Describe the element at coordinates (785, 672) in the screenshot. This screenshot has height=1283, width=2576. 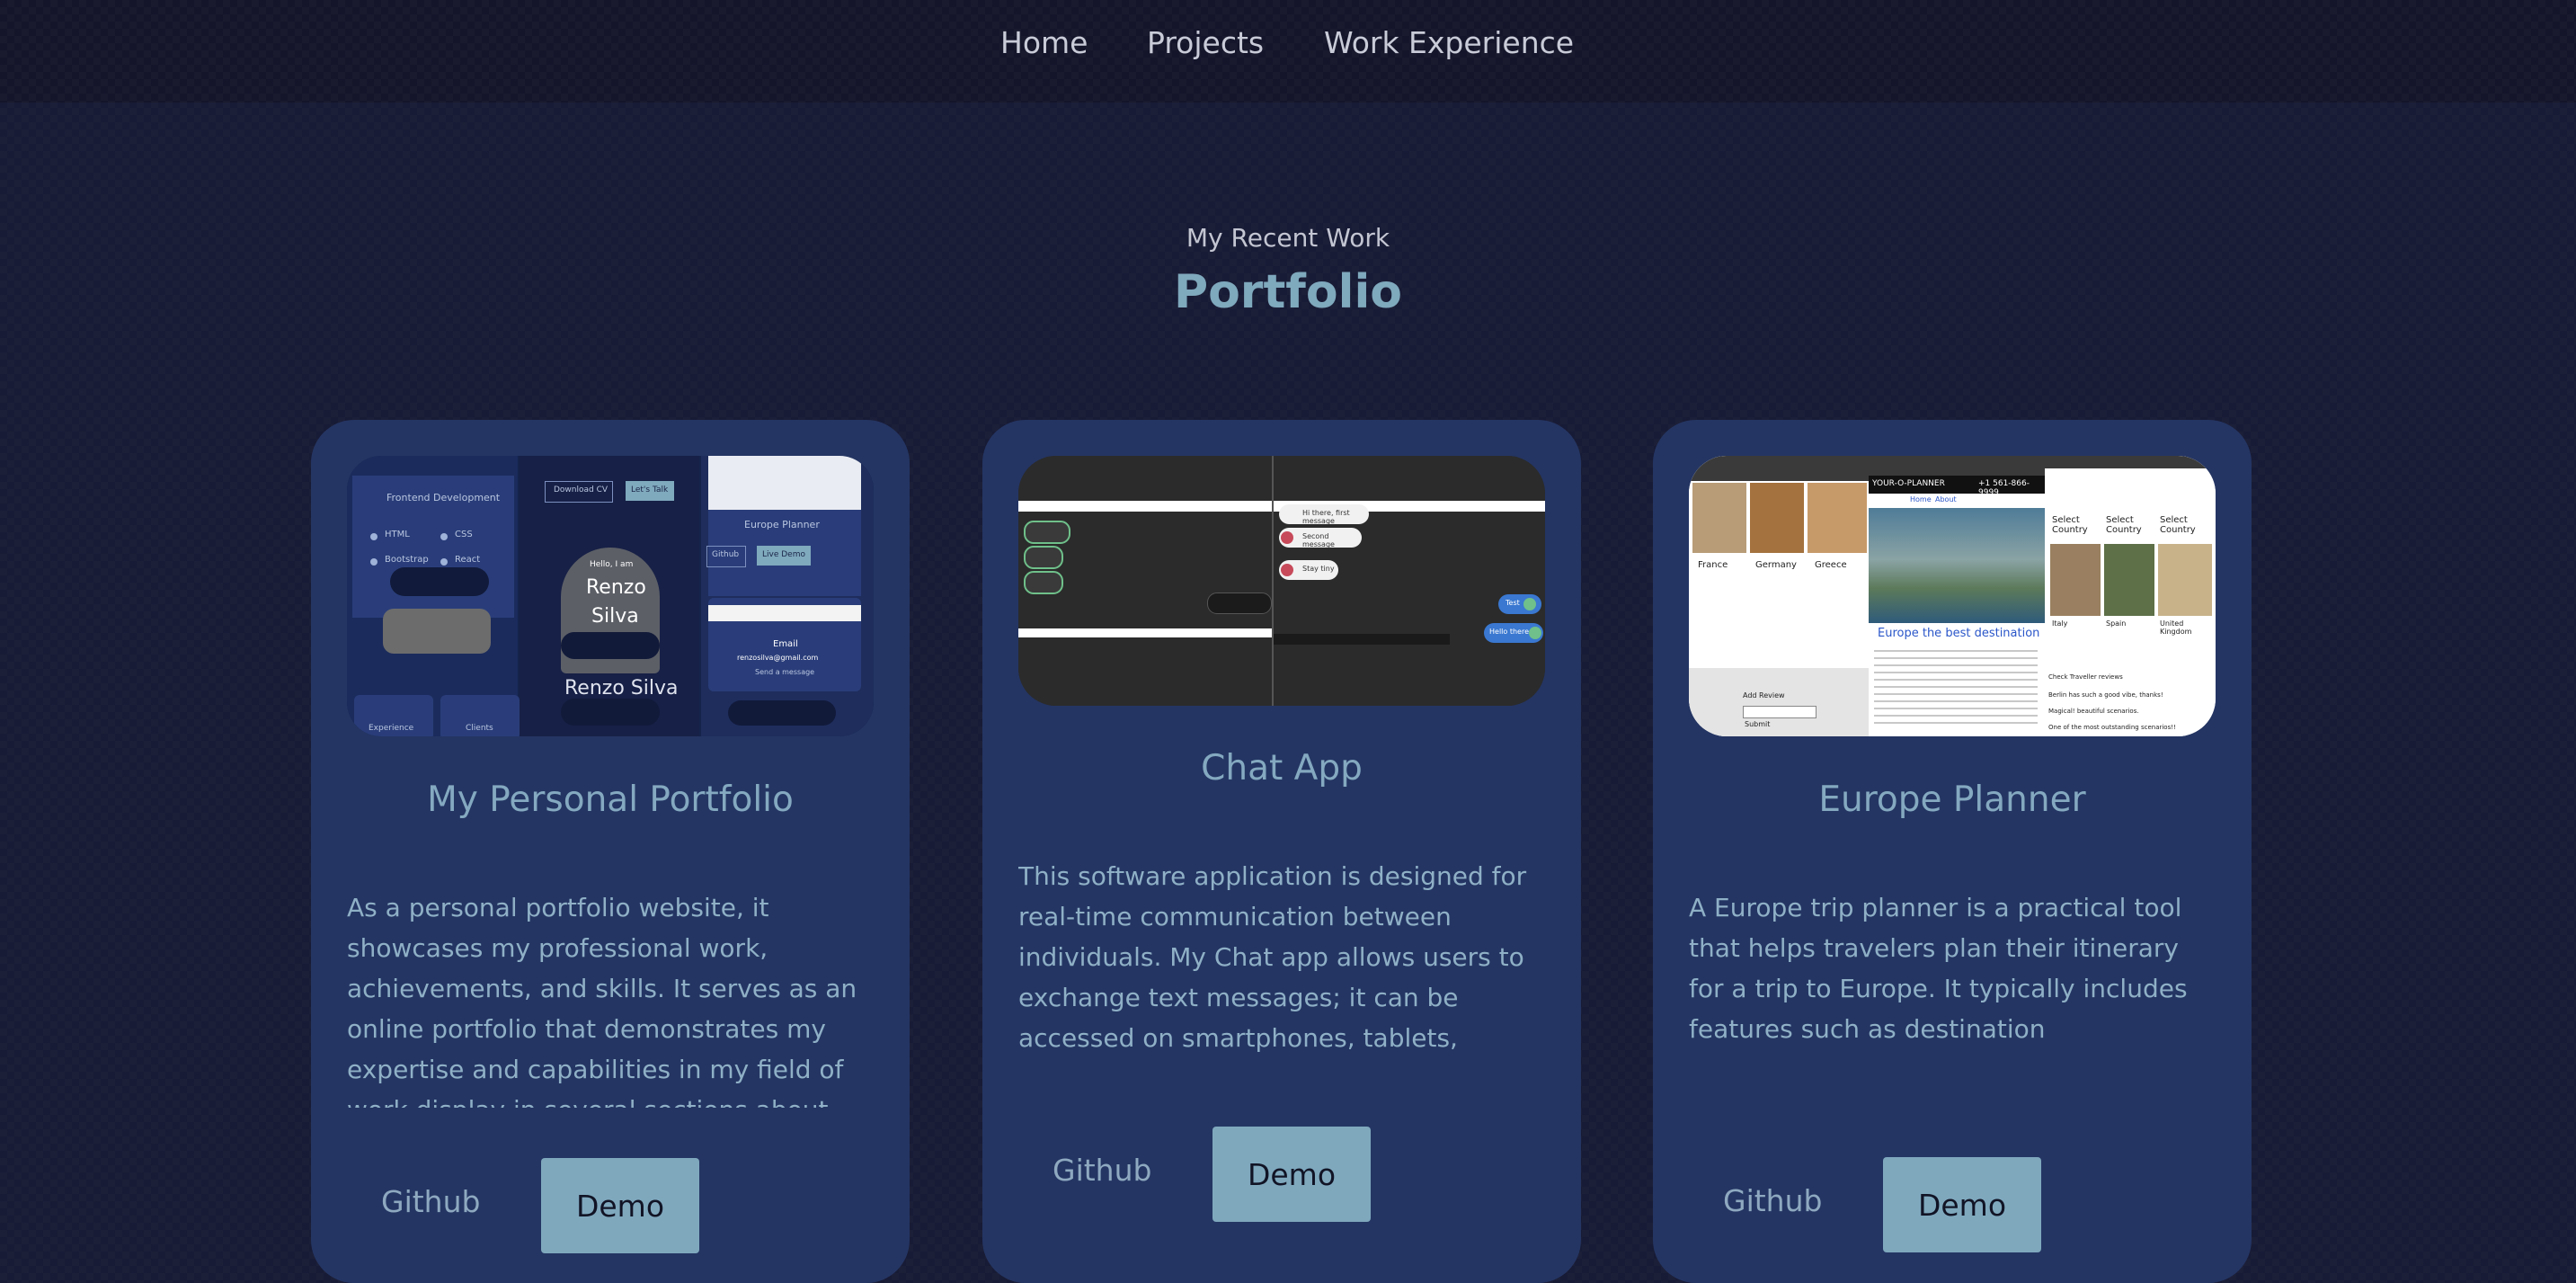
I see `send-message-label: Send a message` at that location.